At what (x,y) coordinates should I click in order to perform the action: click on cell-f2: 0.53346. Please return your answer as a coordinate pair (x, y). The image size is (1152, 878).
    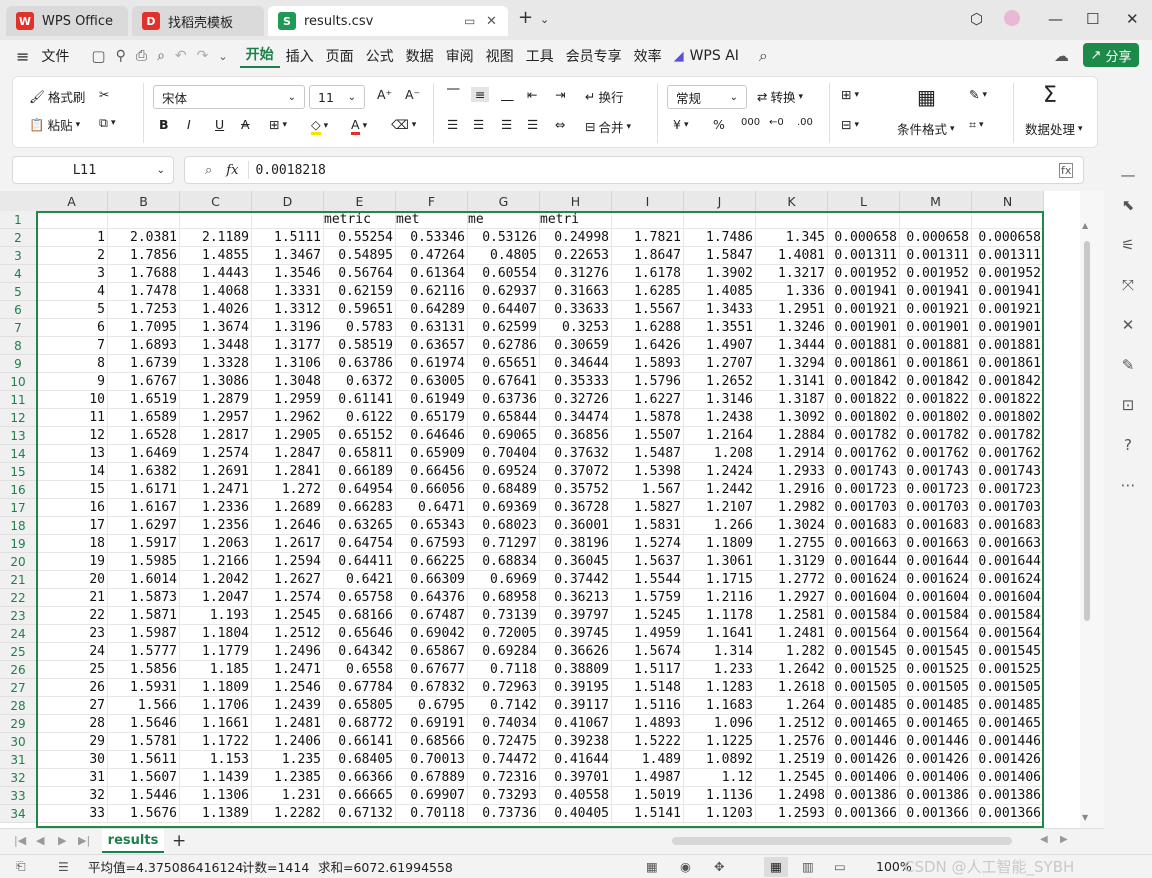
    Looking at the image, I should click on (432, 238).